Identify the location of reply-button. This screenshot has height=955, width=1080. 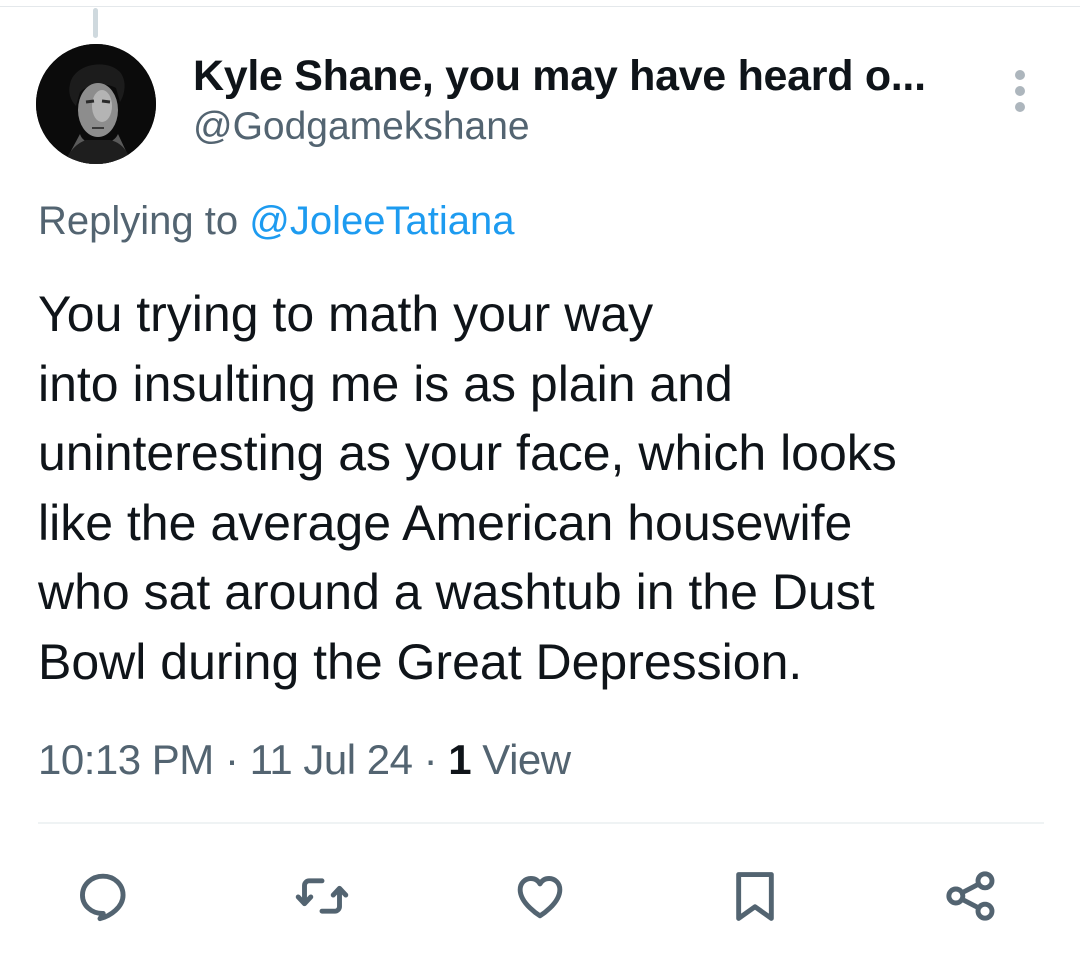
(103, 896).